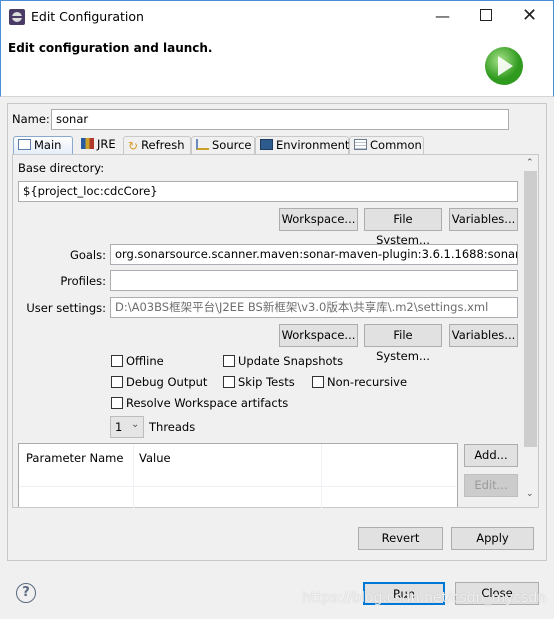 This screenshot has height=619, width=554. I want to click on update-snapshots-checkbox: Update Snapshots, so click(283, 361).